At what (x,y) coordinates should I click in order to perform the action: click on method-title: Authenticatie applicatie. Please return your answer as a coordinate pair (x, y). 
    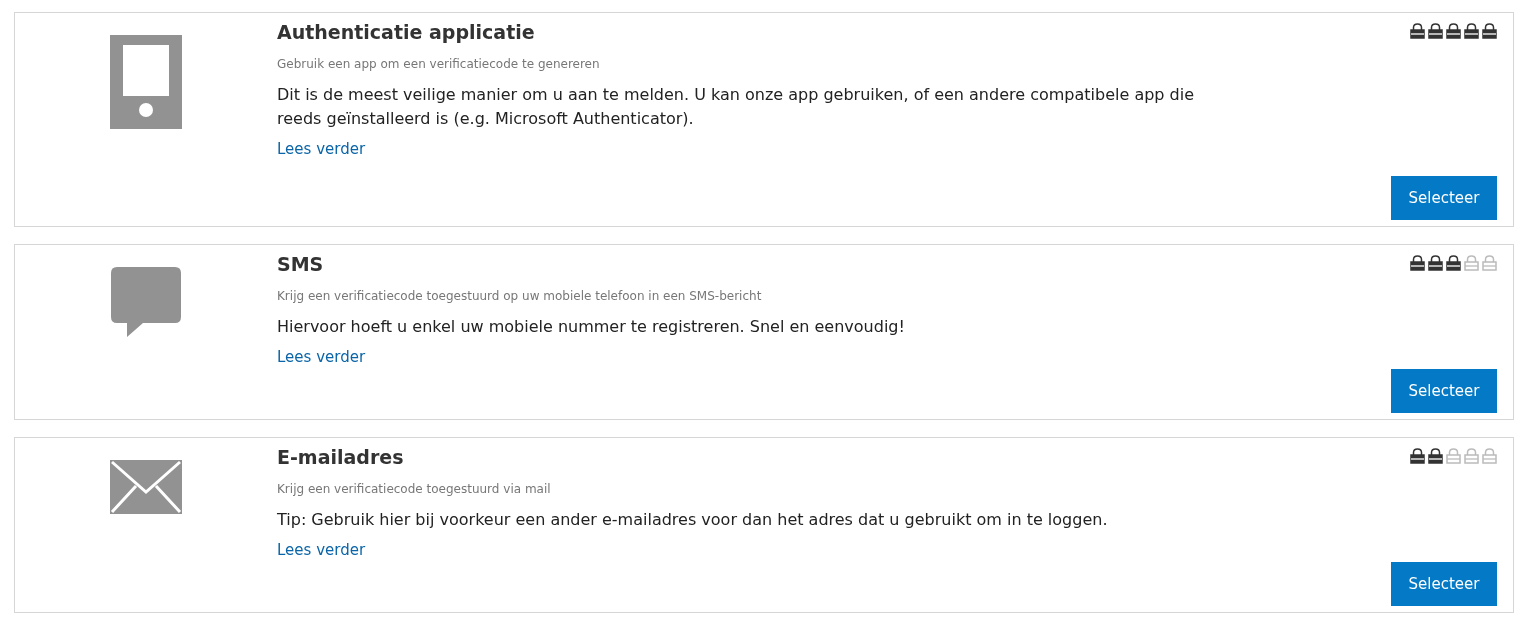
    Looking at the image, I should click on (406, 32).